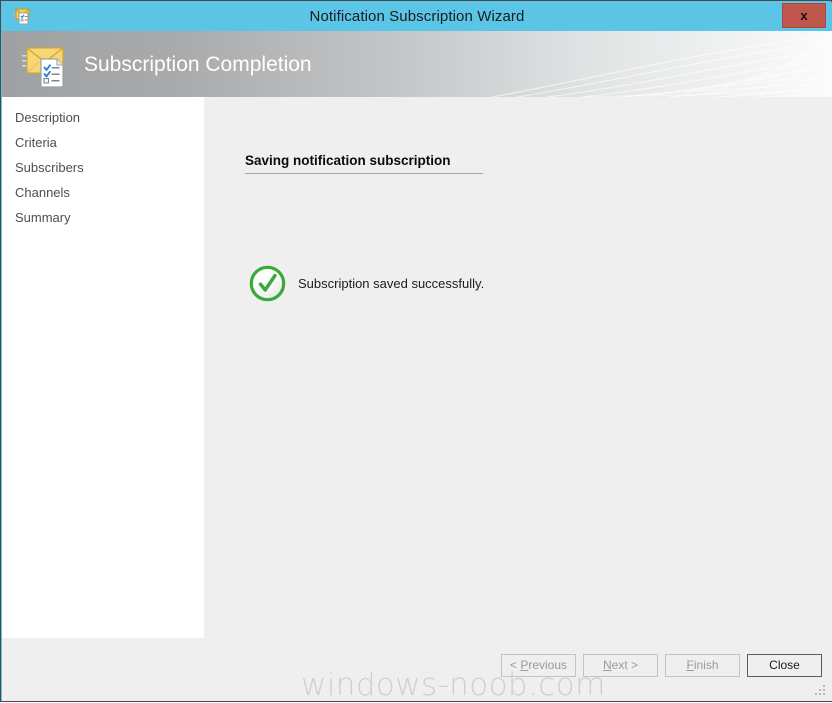 The width and height of the screenshot is (832, 703). I want to click on sidebar-item-subscribers: Subscribers, so click(103, 167).